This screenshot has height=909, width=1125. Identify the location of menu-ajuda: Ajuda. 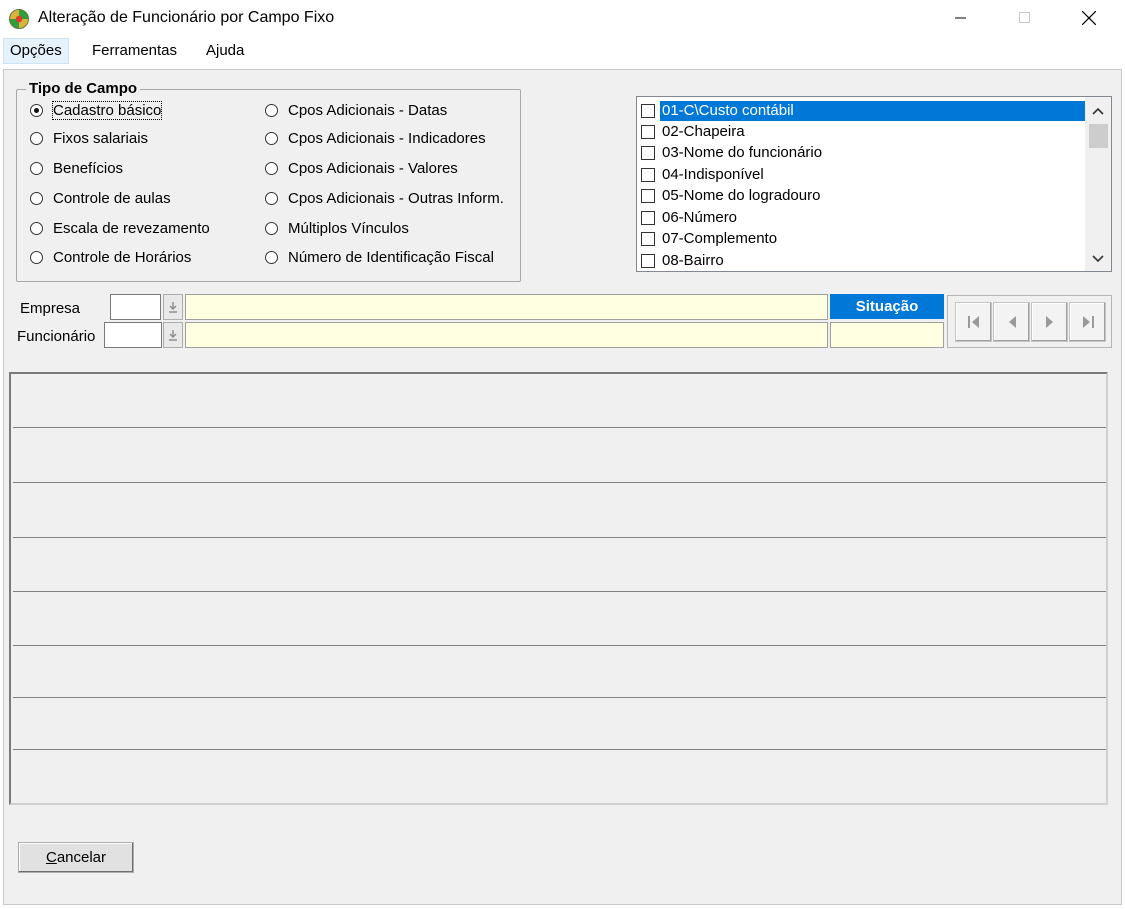
(225, 51).